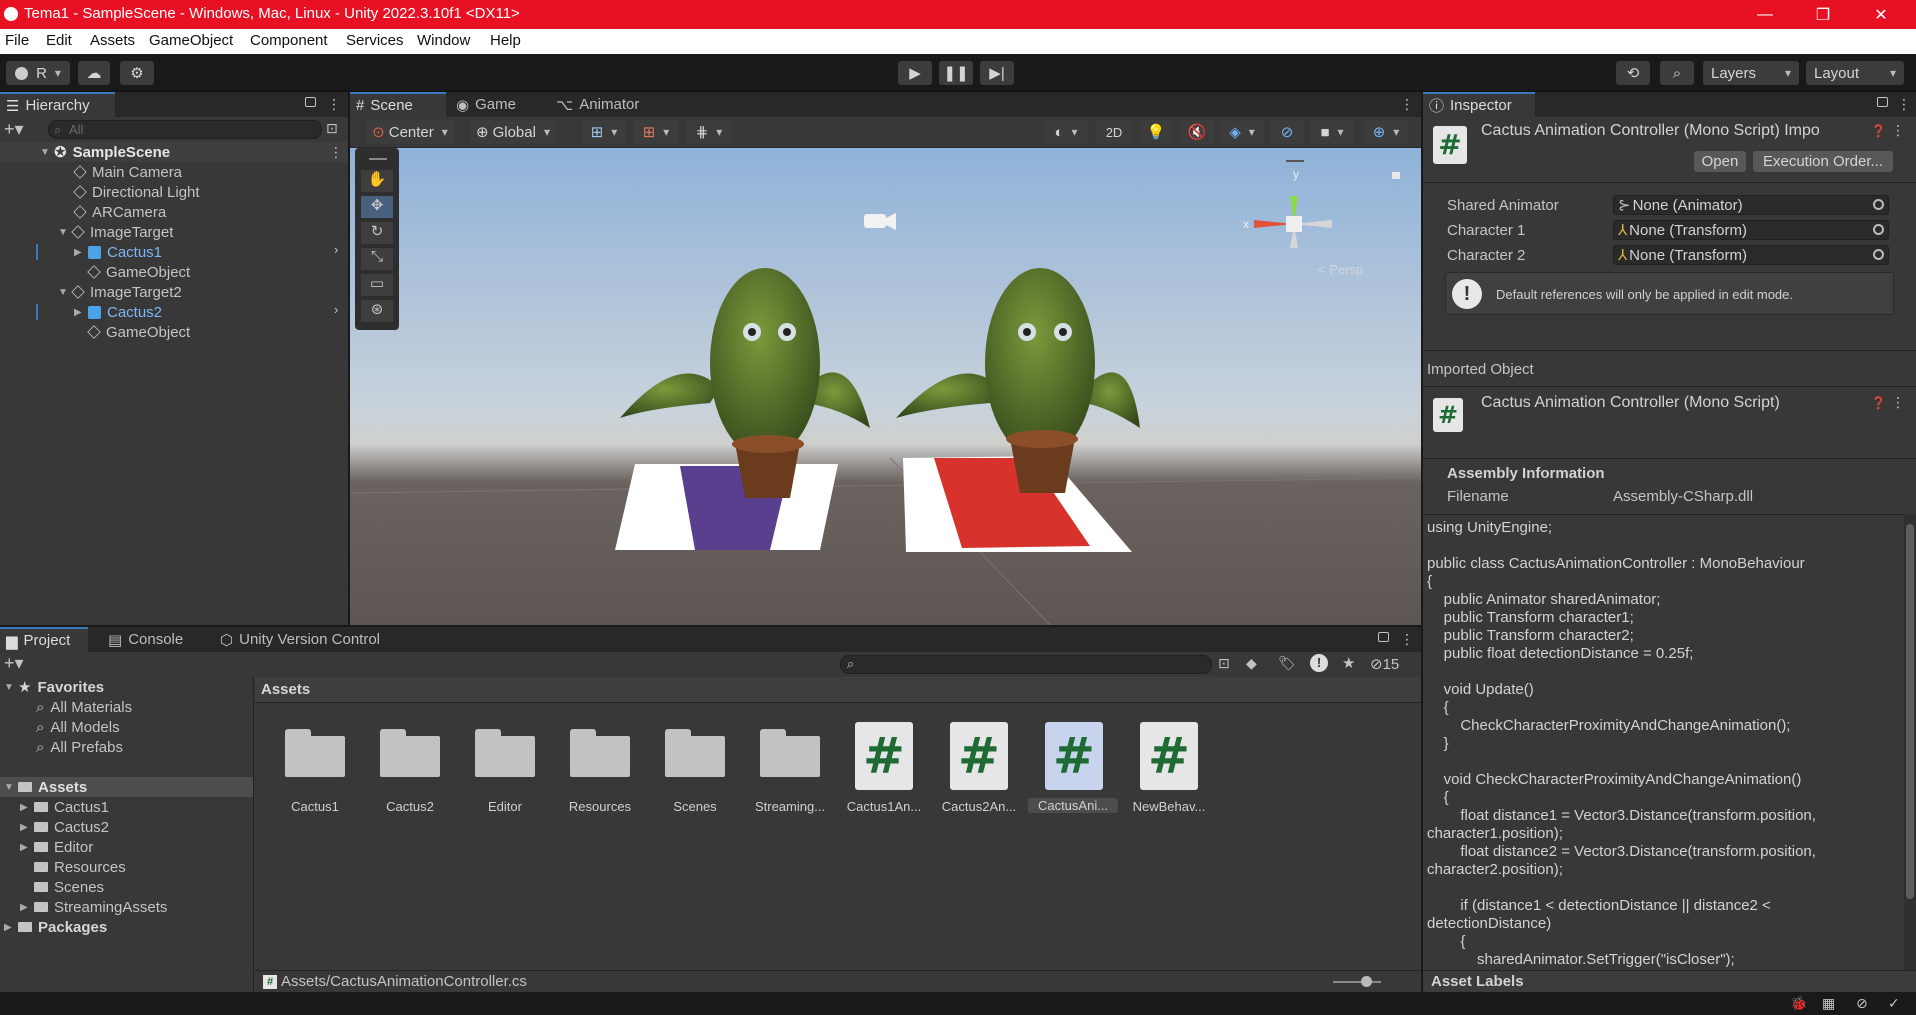  I want to click on hierarchy-item-samplescene: ▼ ✪ SampleScene, so click(105, 152).